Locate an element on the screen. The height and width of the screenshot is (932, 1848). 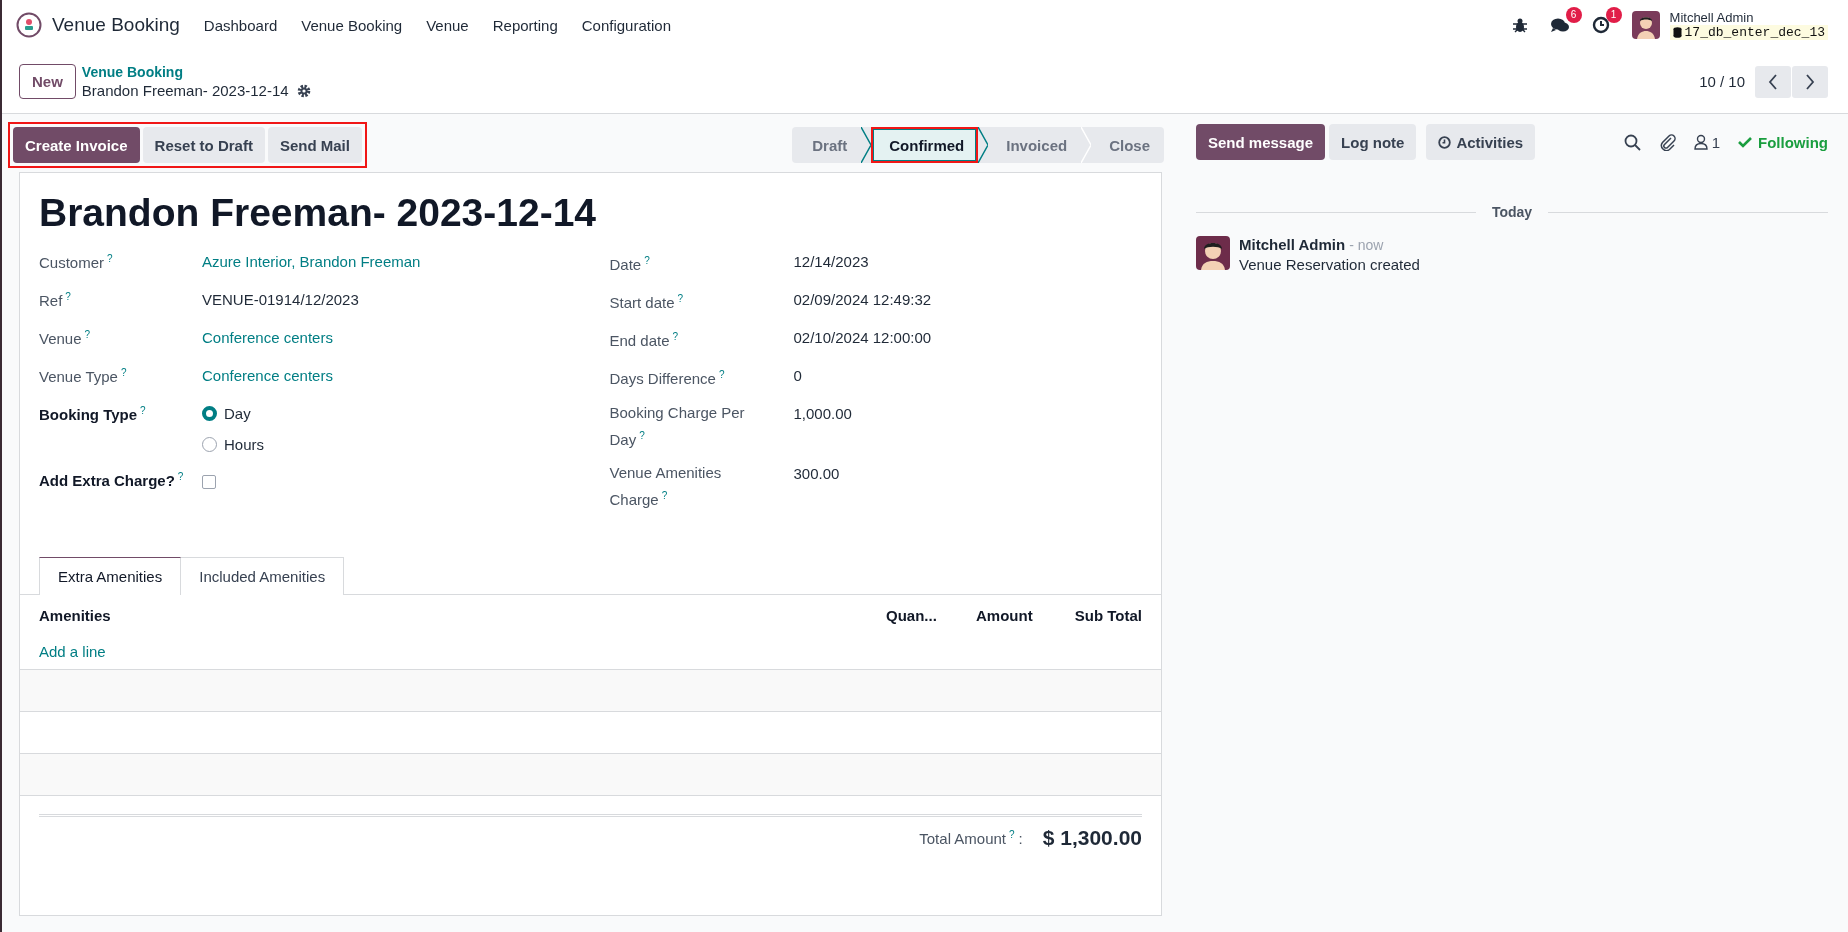
database-icon is located at coordinates (1677, 32).